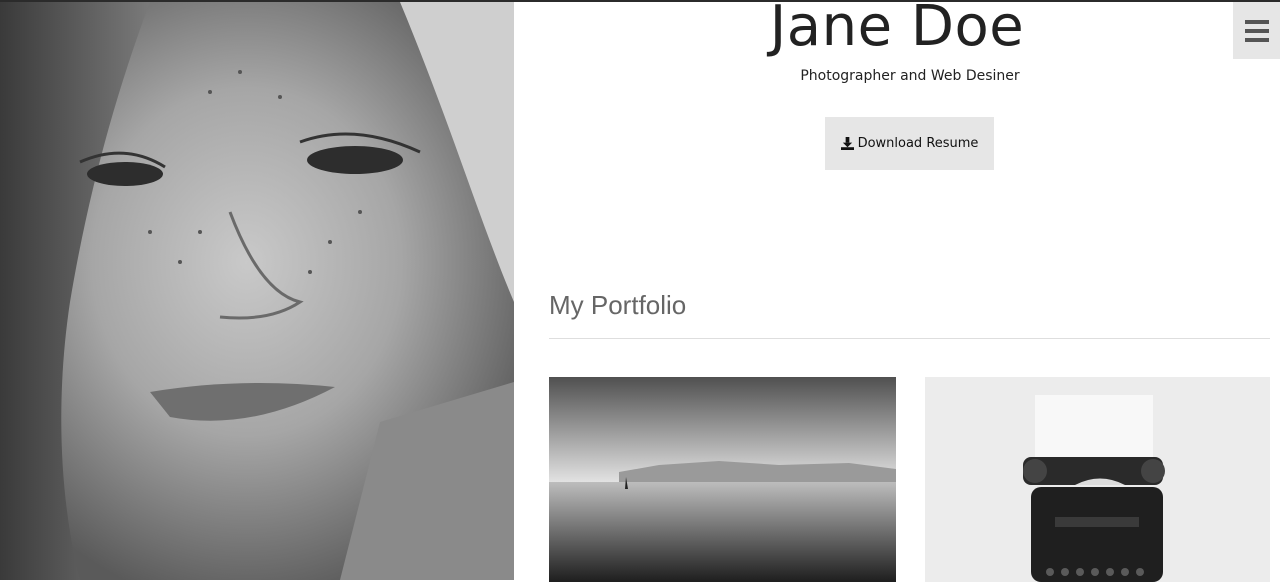 The width and height of the screenshot is (1280, 582). Describe the element at coordinates (910, 76) in the screenshot. I see `profile-subtitle: Photographer and Web Desiner` at that location.